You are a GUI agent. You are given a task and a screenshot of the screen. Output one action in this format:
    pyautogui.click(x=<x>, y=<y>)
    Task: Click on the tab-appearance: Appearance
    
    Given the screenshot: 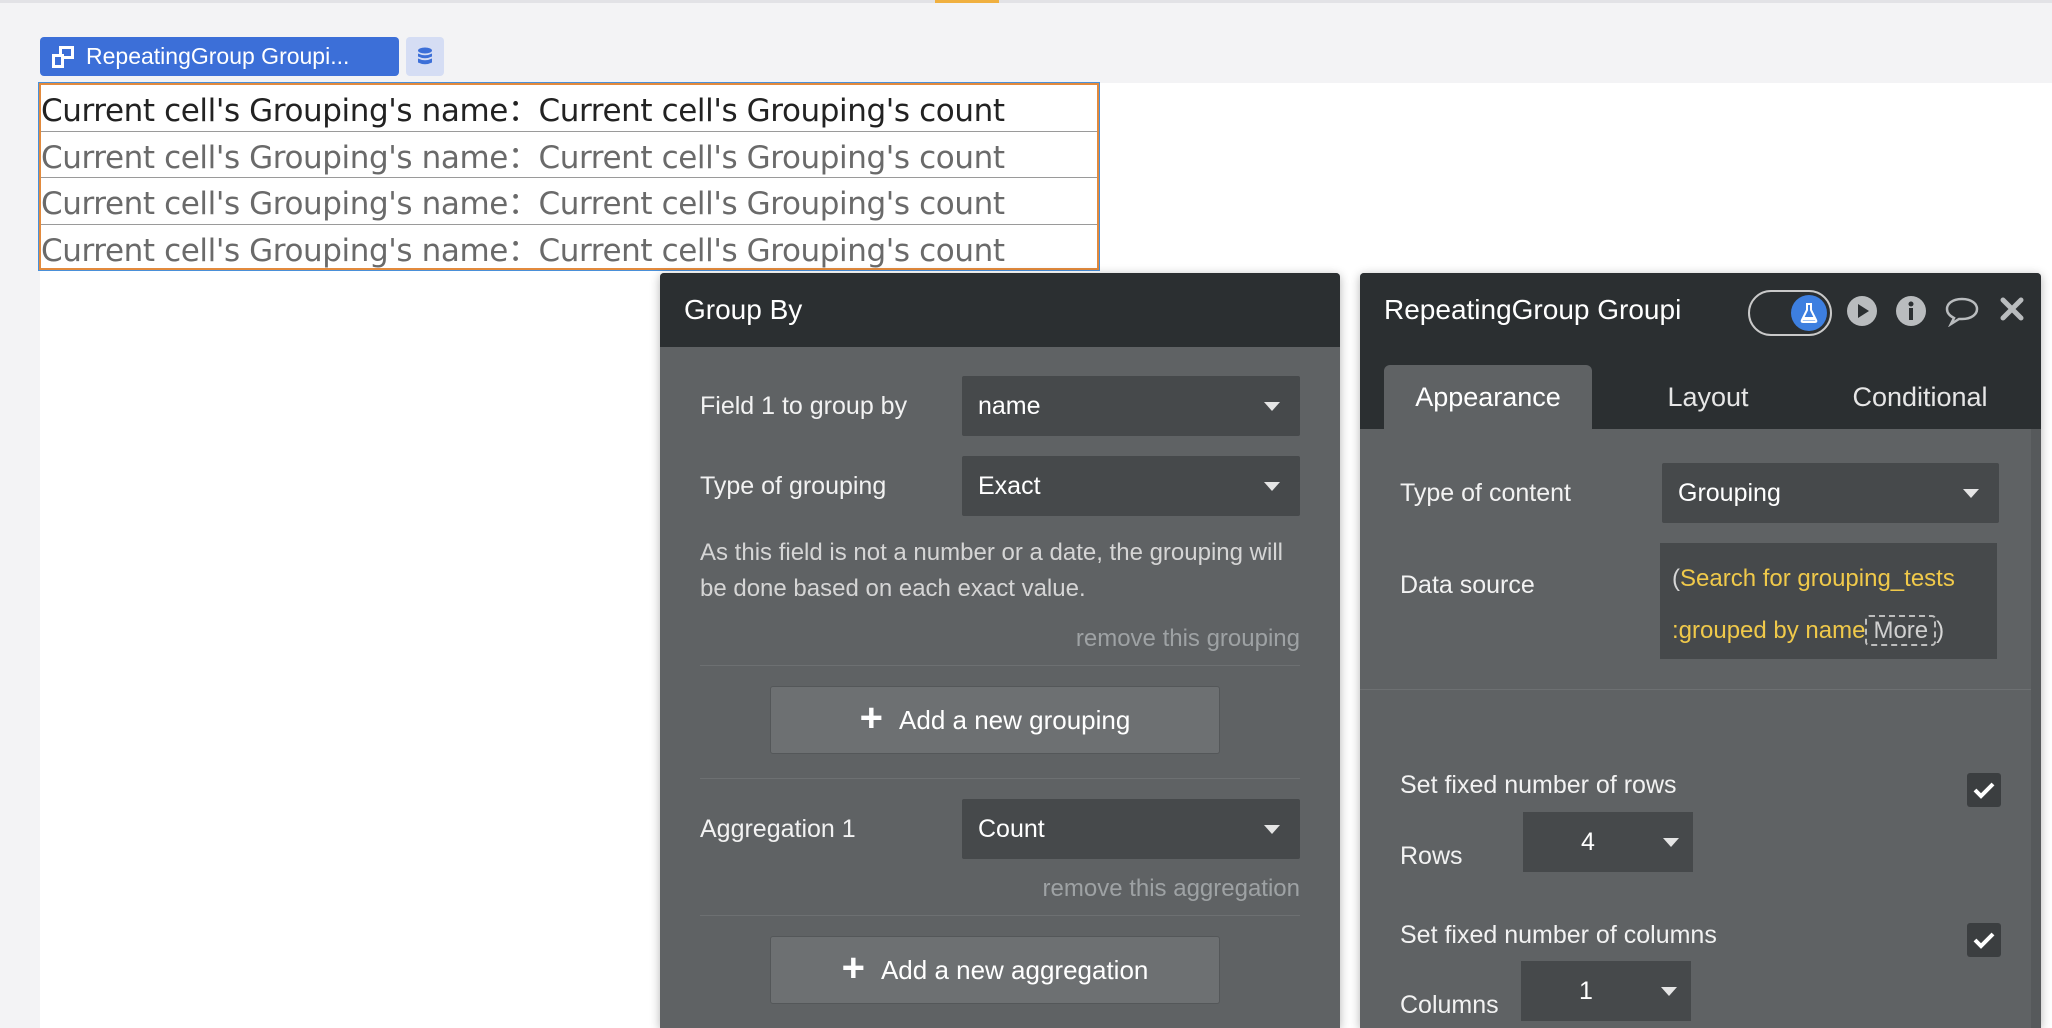 What is the action you would take?
    pyautogui.click(x=1488, y=397)
    